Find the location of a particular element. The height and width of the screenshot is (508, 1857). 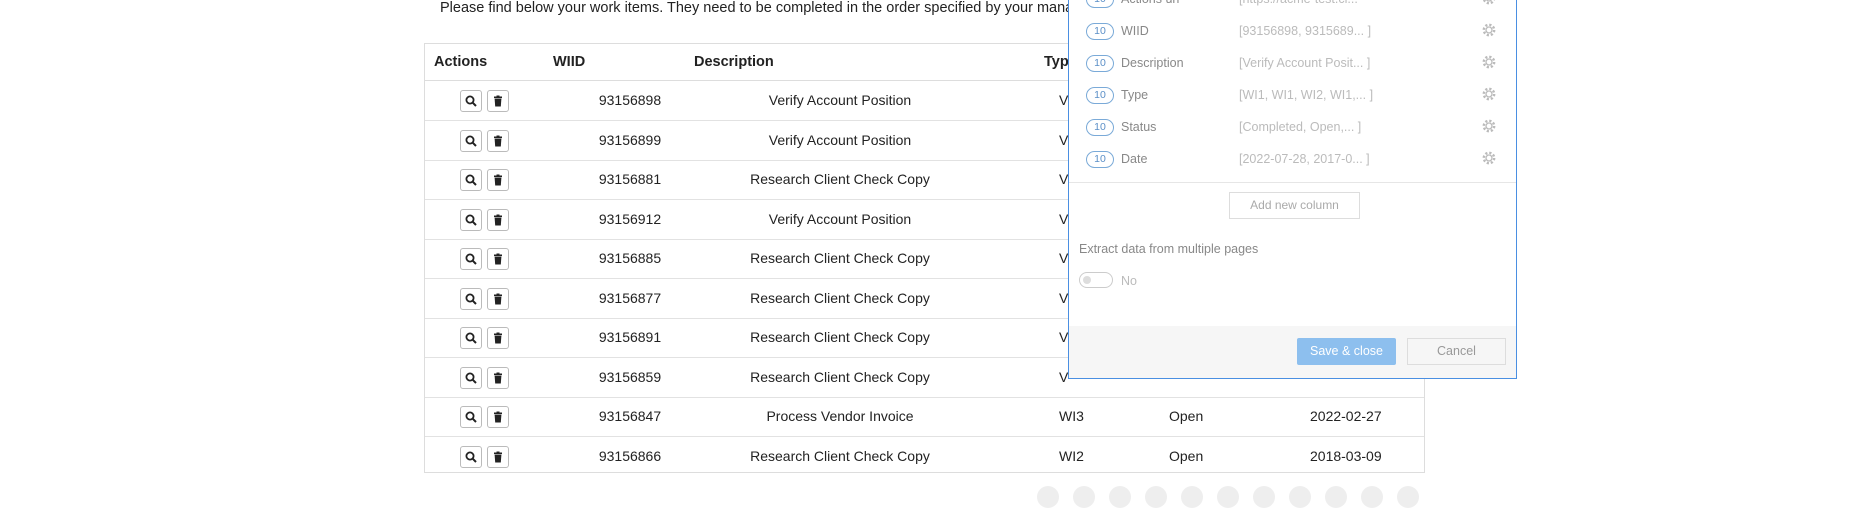

column-name: Date is located at coordinates (1134, 159).